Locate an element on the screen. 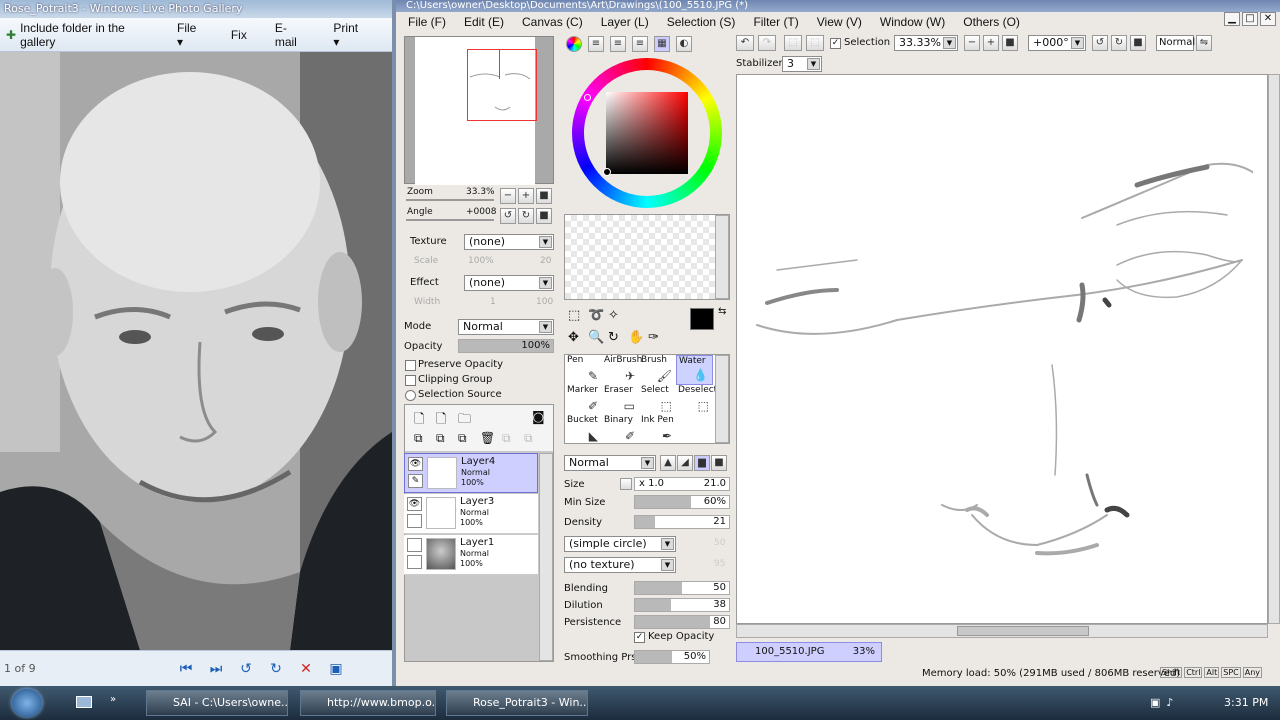 The image size is (1280, 720). rotate-reset-icon: ■ is located at coordinates (544, 216).